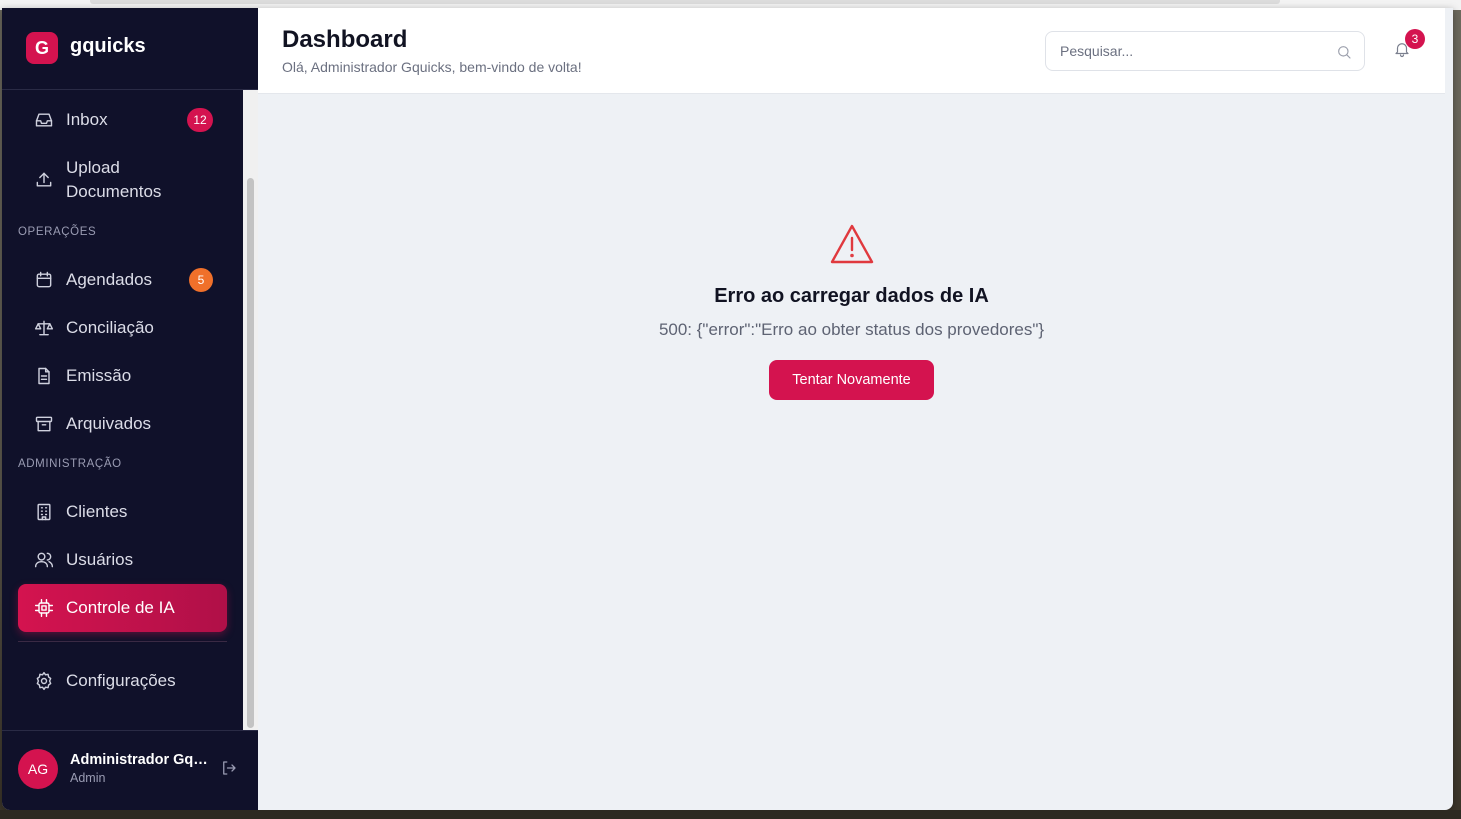 This screenshot has width=1461, height=819. I want to click on user-name: Administrador Gquicks, so click(140, 760).